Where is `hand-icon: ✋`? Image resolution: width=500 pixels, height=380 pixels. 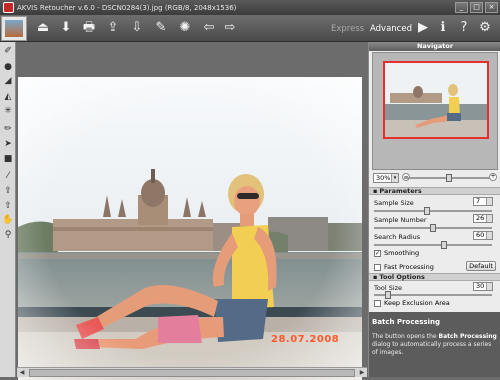
hand-icon: ✋ is located at coordinates (8, 220).